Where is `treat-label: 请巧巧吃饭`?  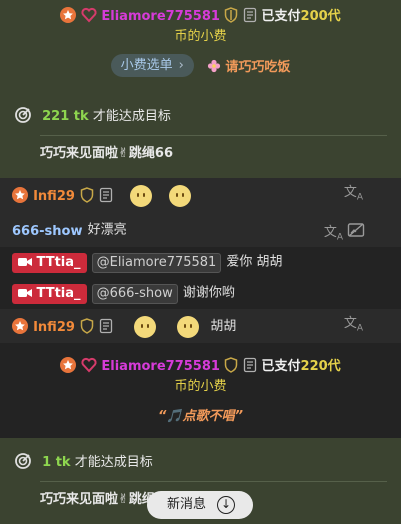 treat-label: 请巧巧吃饭 is located at coordinates (258, 67).